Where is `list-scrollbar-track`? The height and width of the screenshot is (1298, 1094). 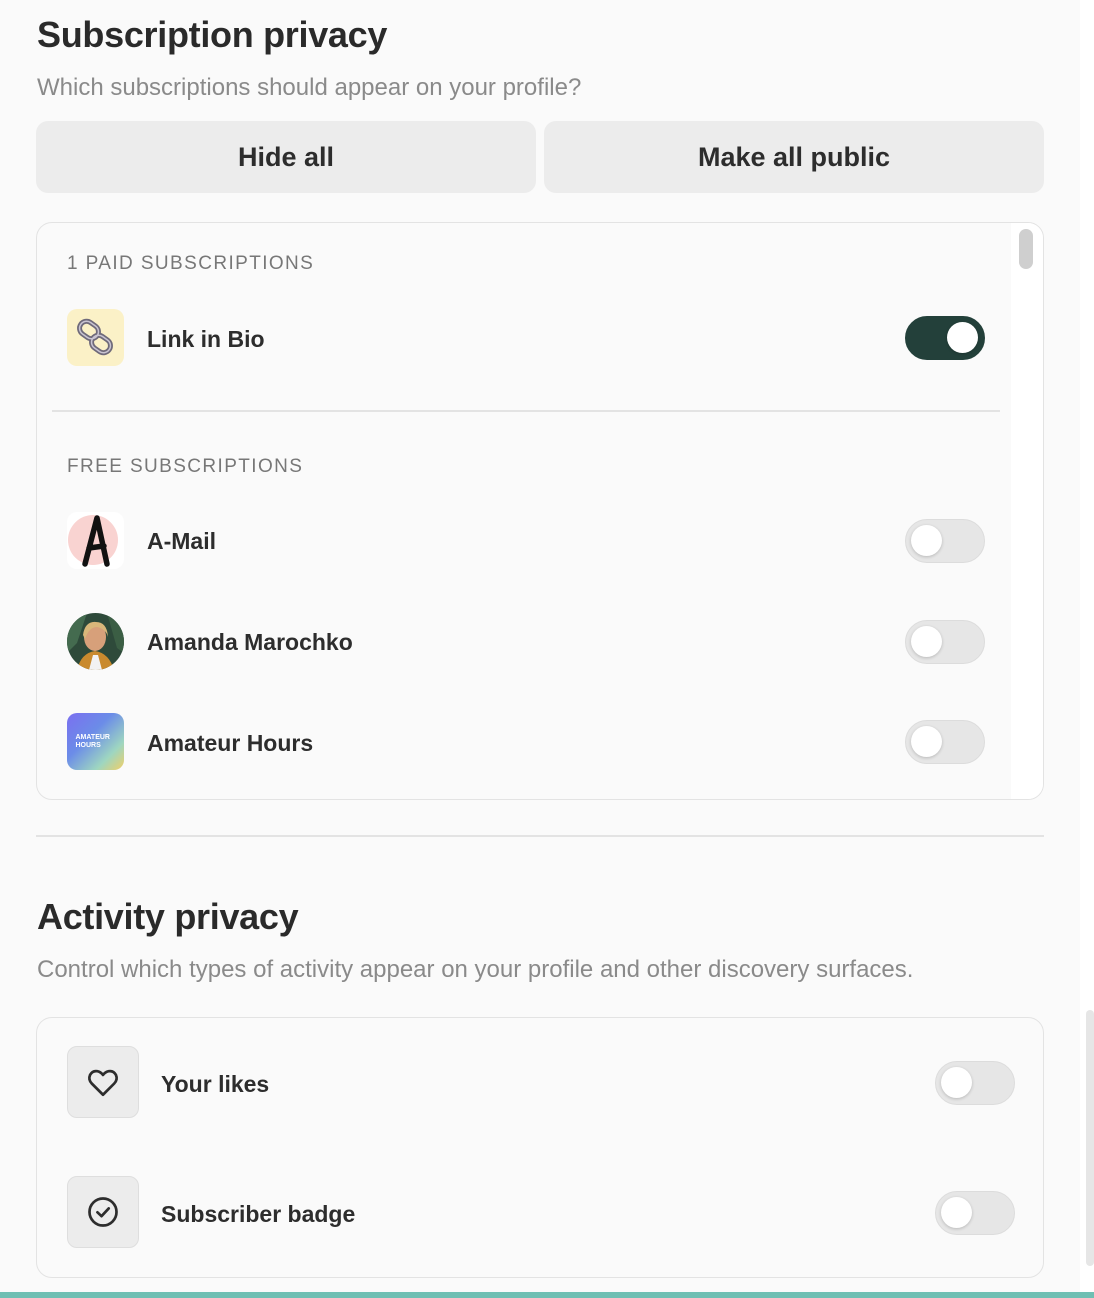 list-scrollbar-track is located at coordinates (1027, 511).